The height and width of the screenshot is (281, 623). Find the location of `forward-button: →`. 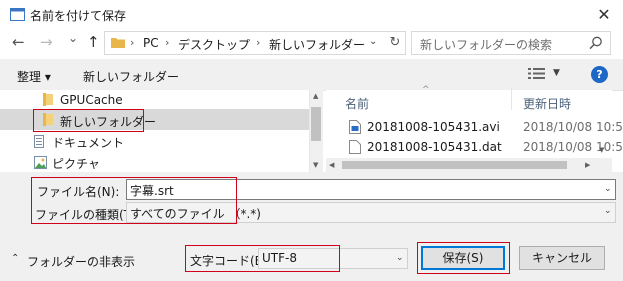

forward-button: → is located at coordinates (46, 42).